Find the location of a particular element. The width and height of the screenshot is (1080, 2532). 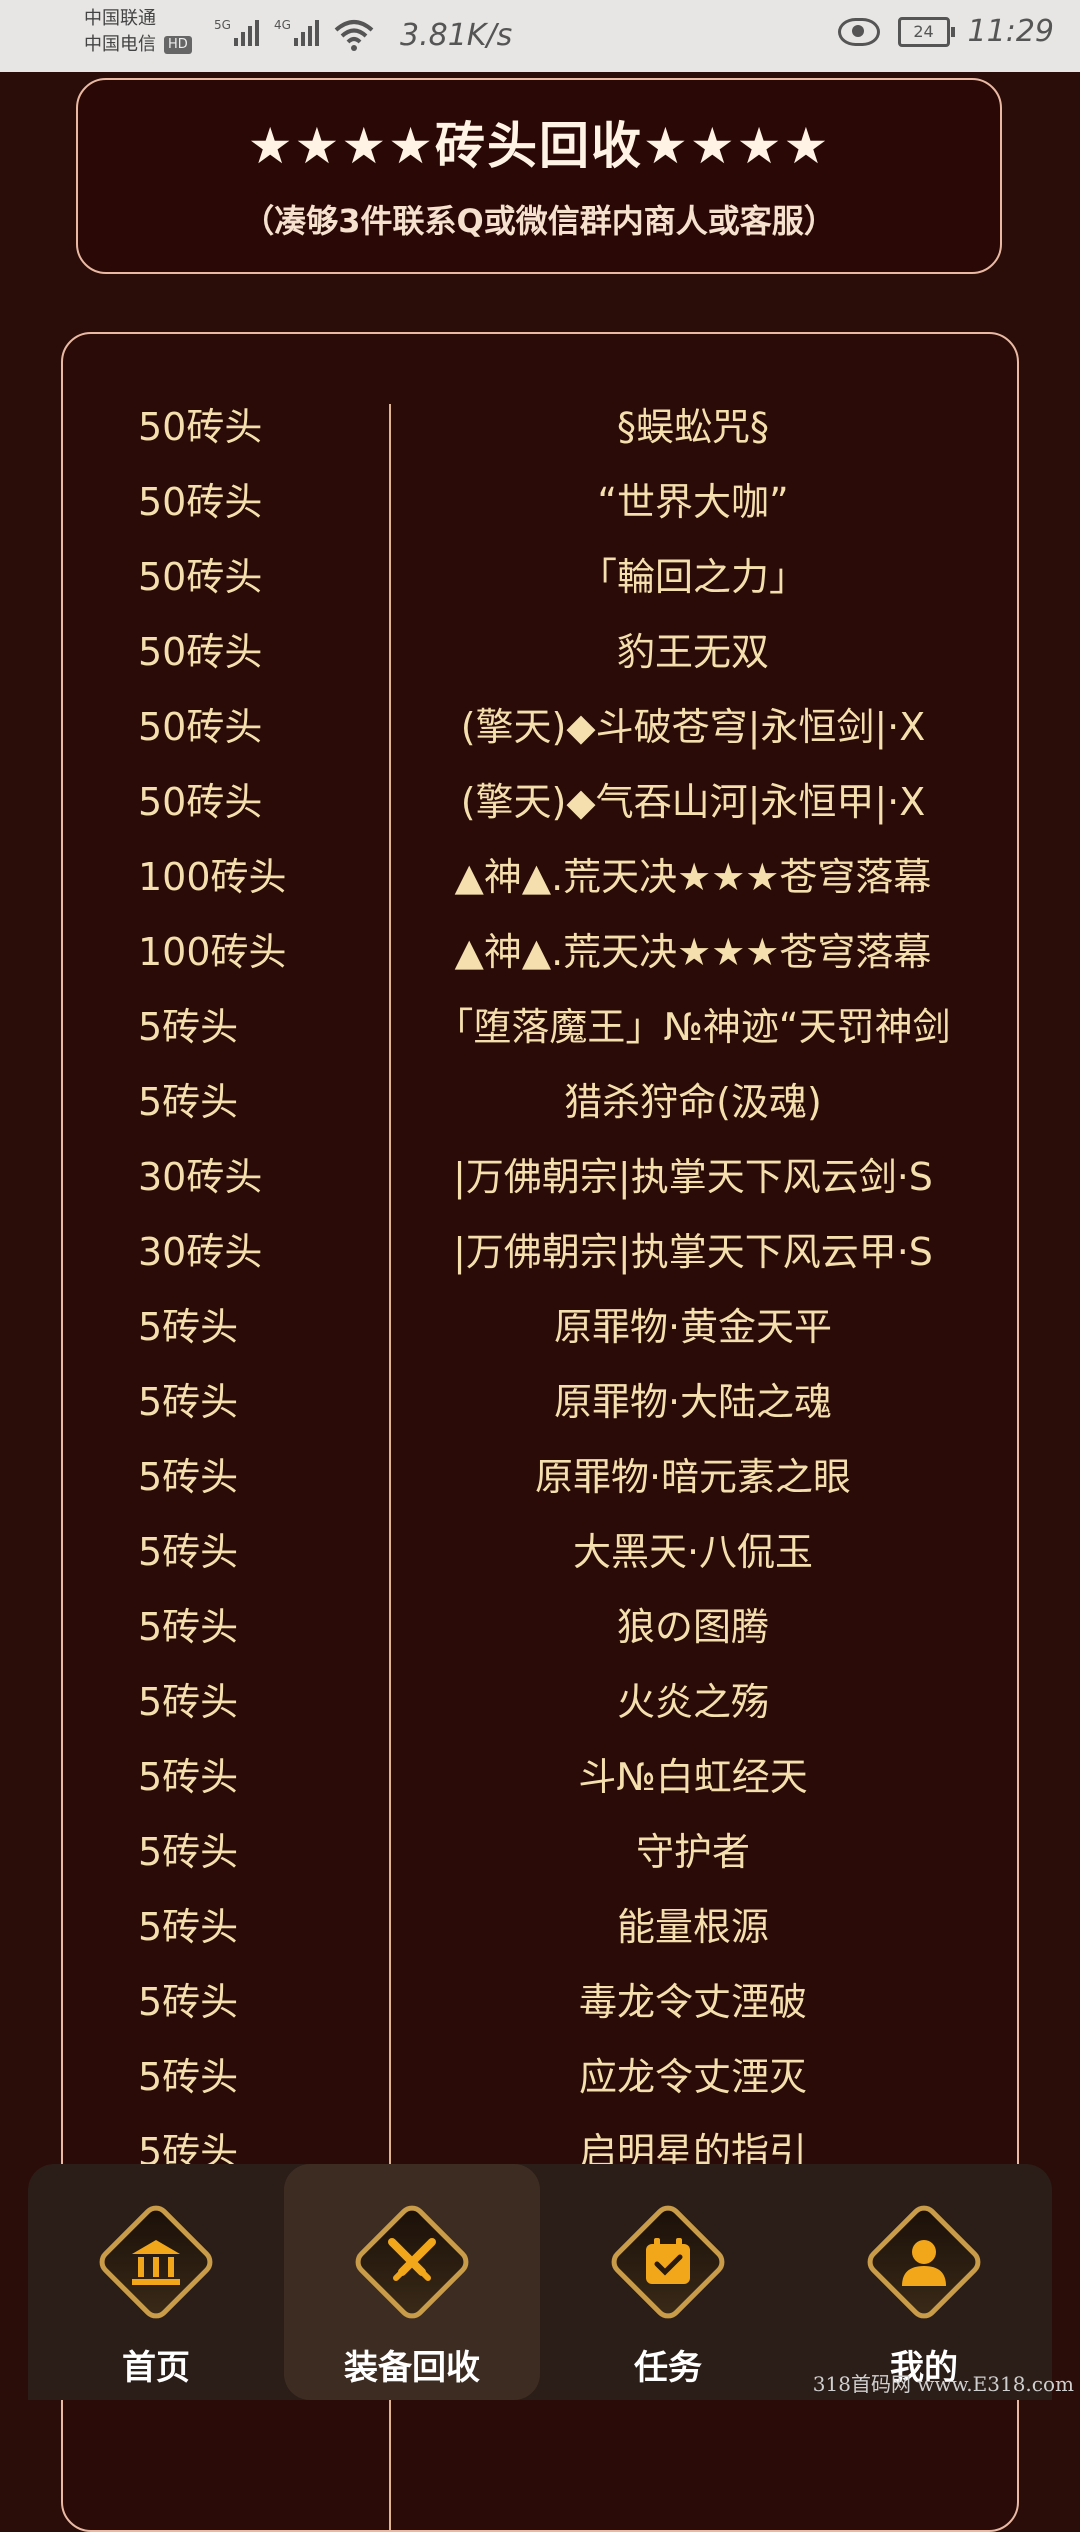

item-name: 原罪物·暗元素之眼 is located at coordinates (693, 1477).